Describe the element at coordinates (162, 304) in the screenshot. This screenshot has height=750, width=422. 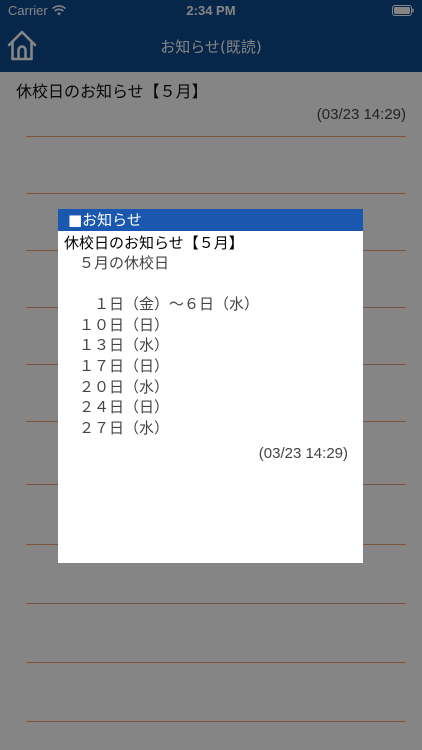
I see `dialog-line: １日（金）～６日（水）` at that location.